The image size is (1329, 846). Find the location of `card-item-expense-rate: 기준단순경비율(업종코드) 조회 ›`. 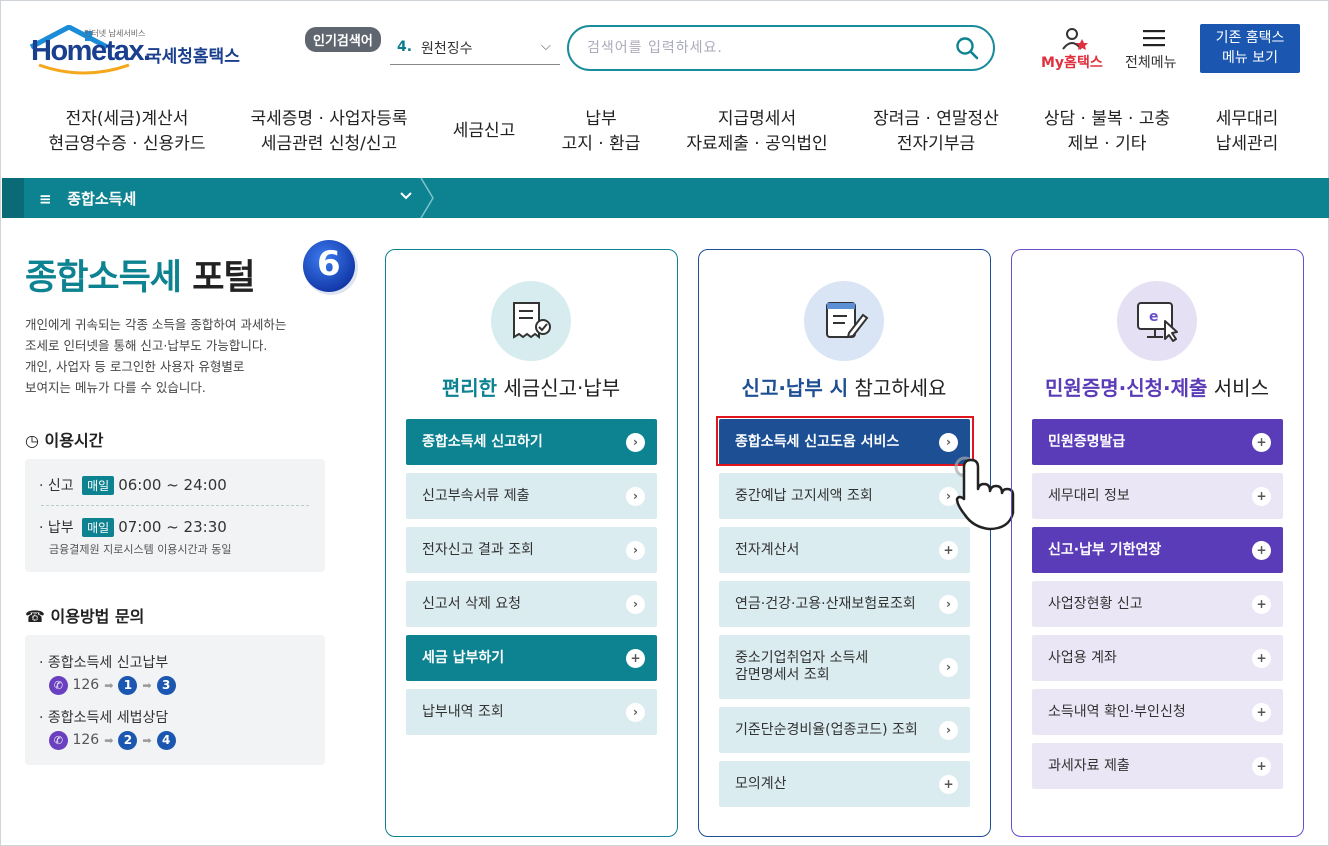

card-item-expense-rate: 기준단순경비율(업종코드) 조회 › is located at coordinates (844, 730).